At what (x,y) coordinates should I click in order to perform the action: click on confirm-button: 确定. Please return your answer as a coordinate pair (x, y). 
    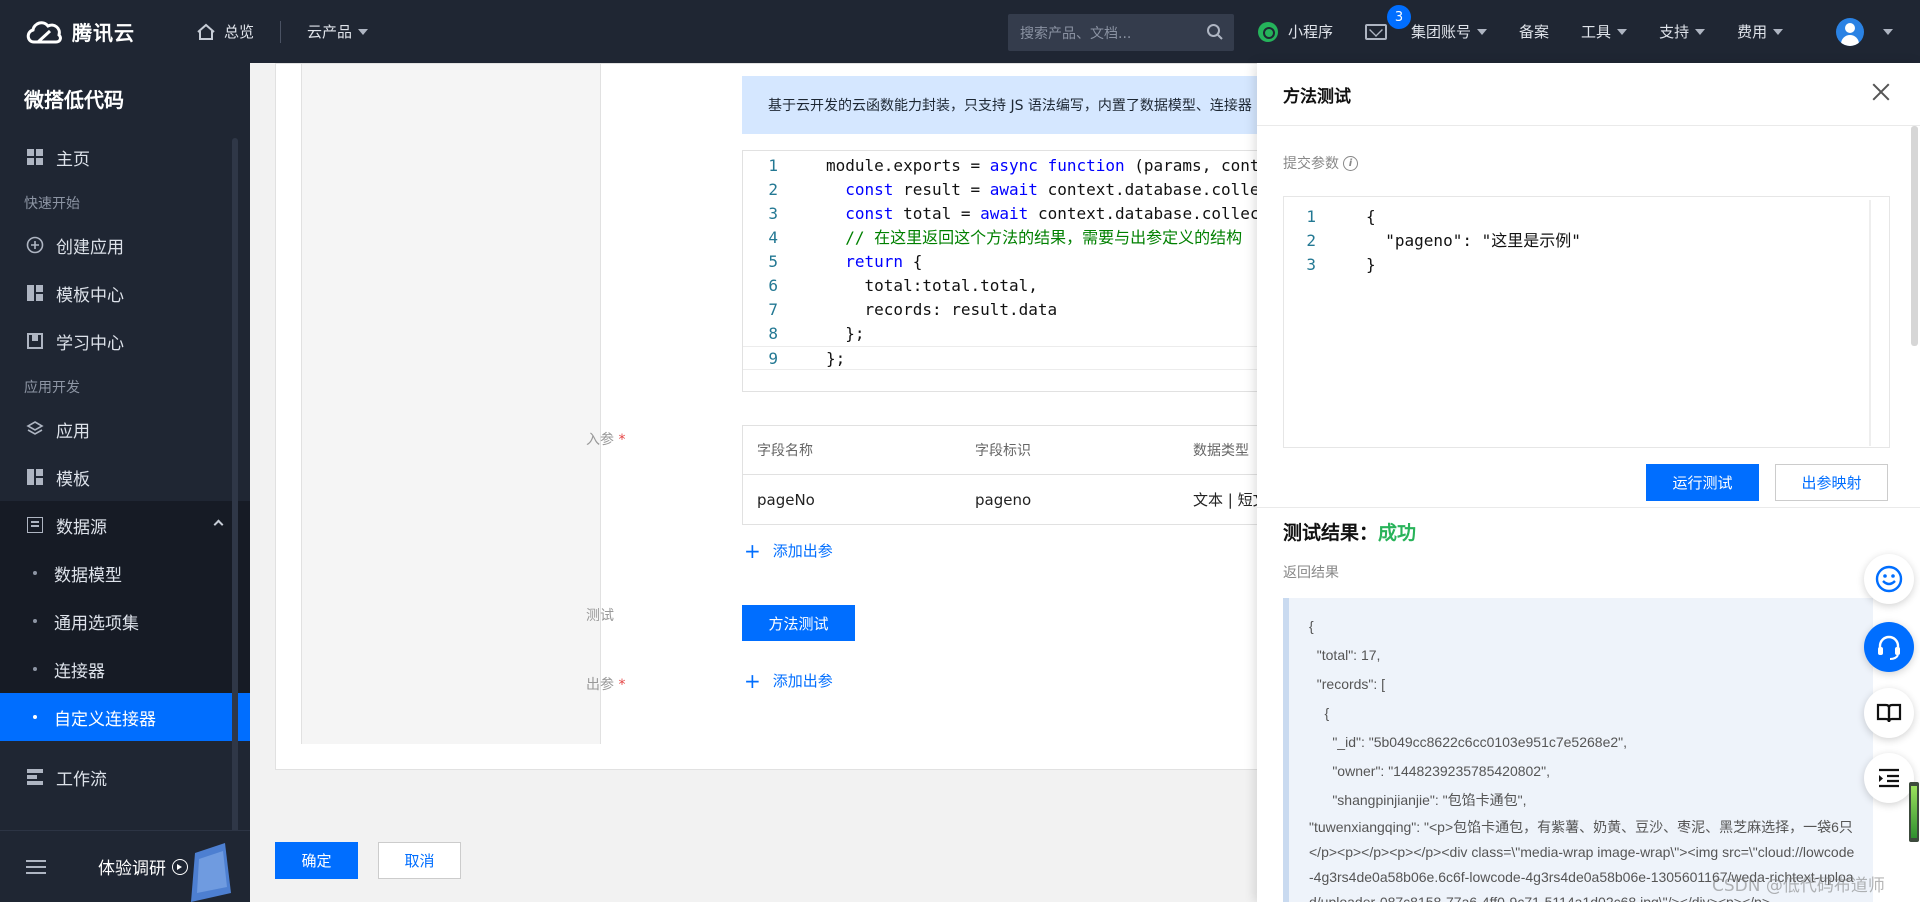
    Looking at the image, I should click on (316, 860).